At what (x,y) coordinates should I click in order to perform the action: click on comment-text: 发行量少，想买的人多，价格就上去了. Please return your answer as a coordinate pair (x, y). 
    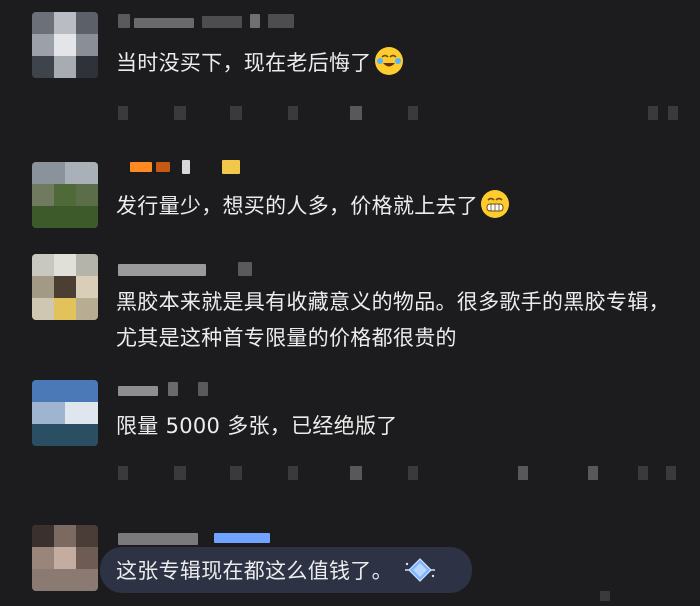
    Looking at the image, I should click on (396, 206).